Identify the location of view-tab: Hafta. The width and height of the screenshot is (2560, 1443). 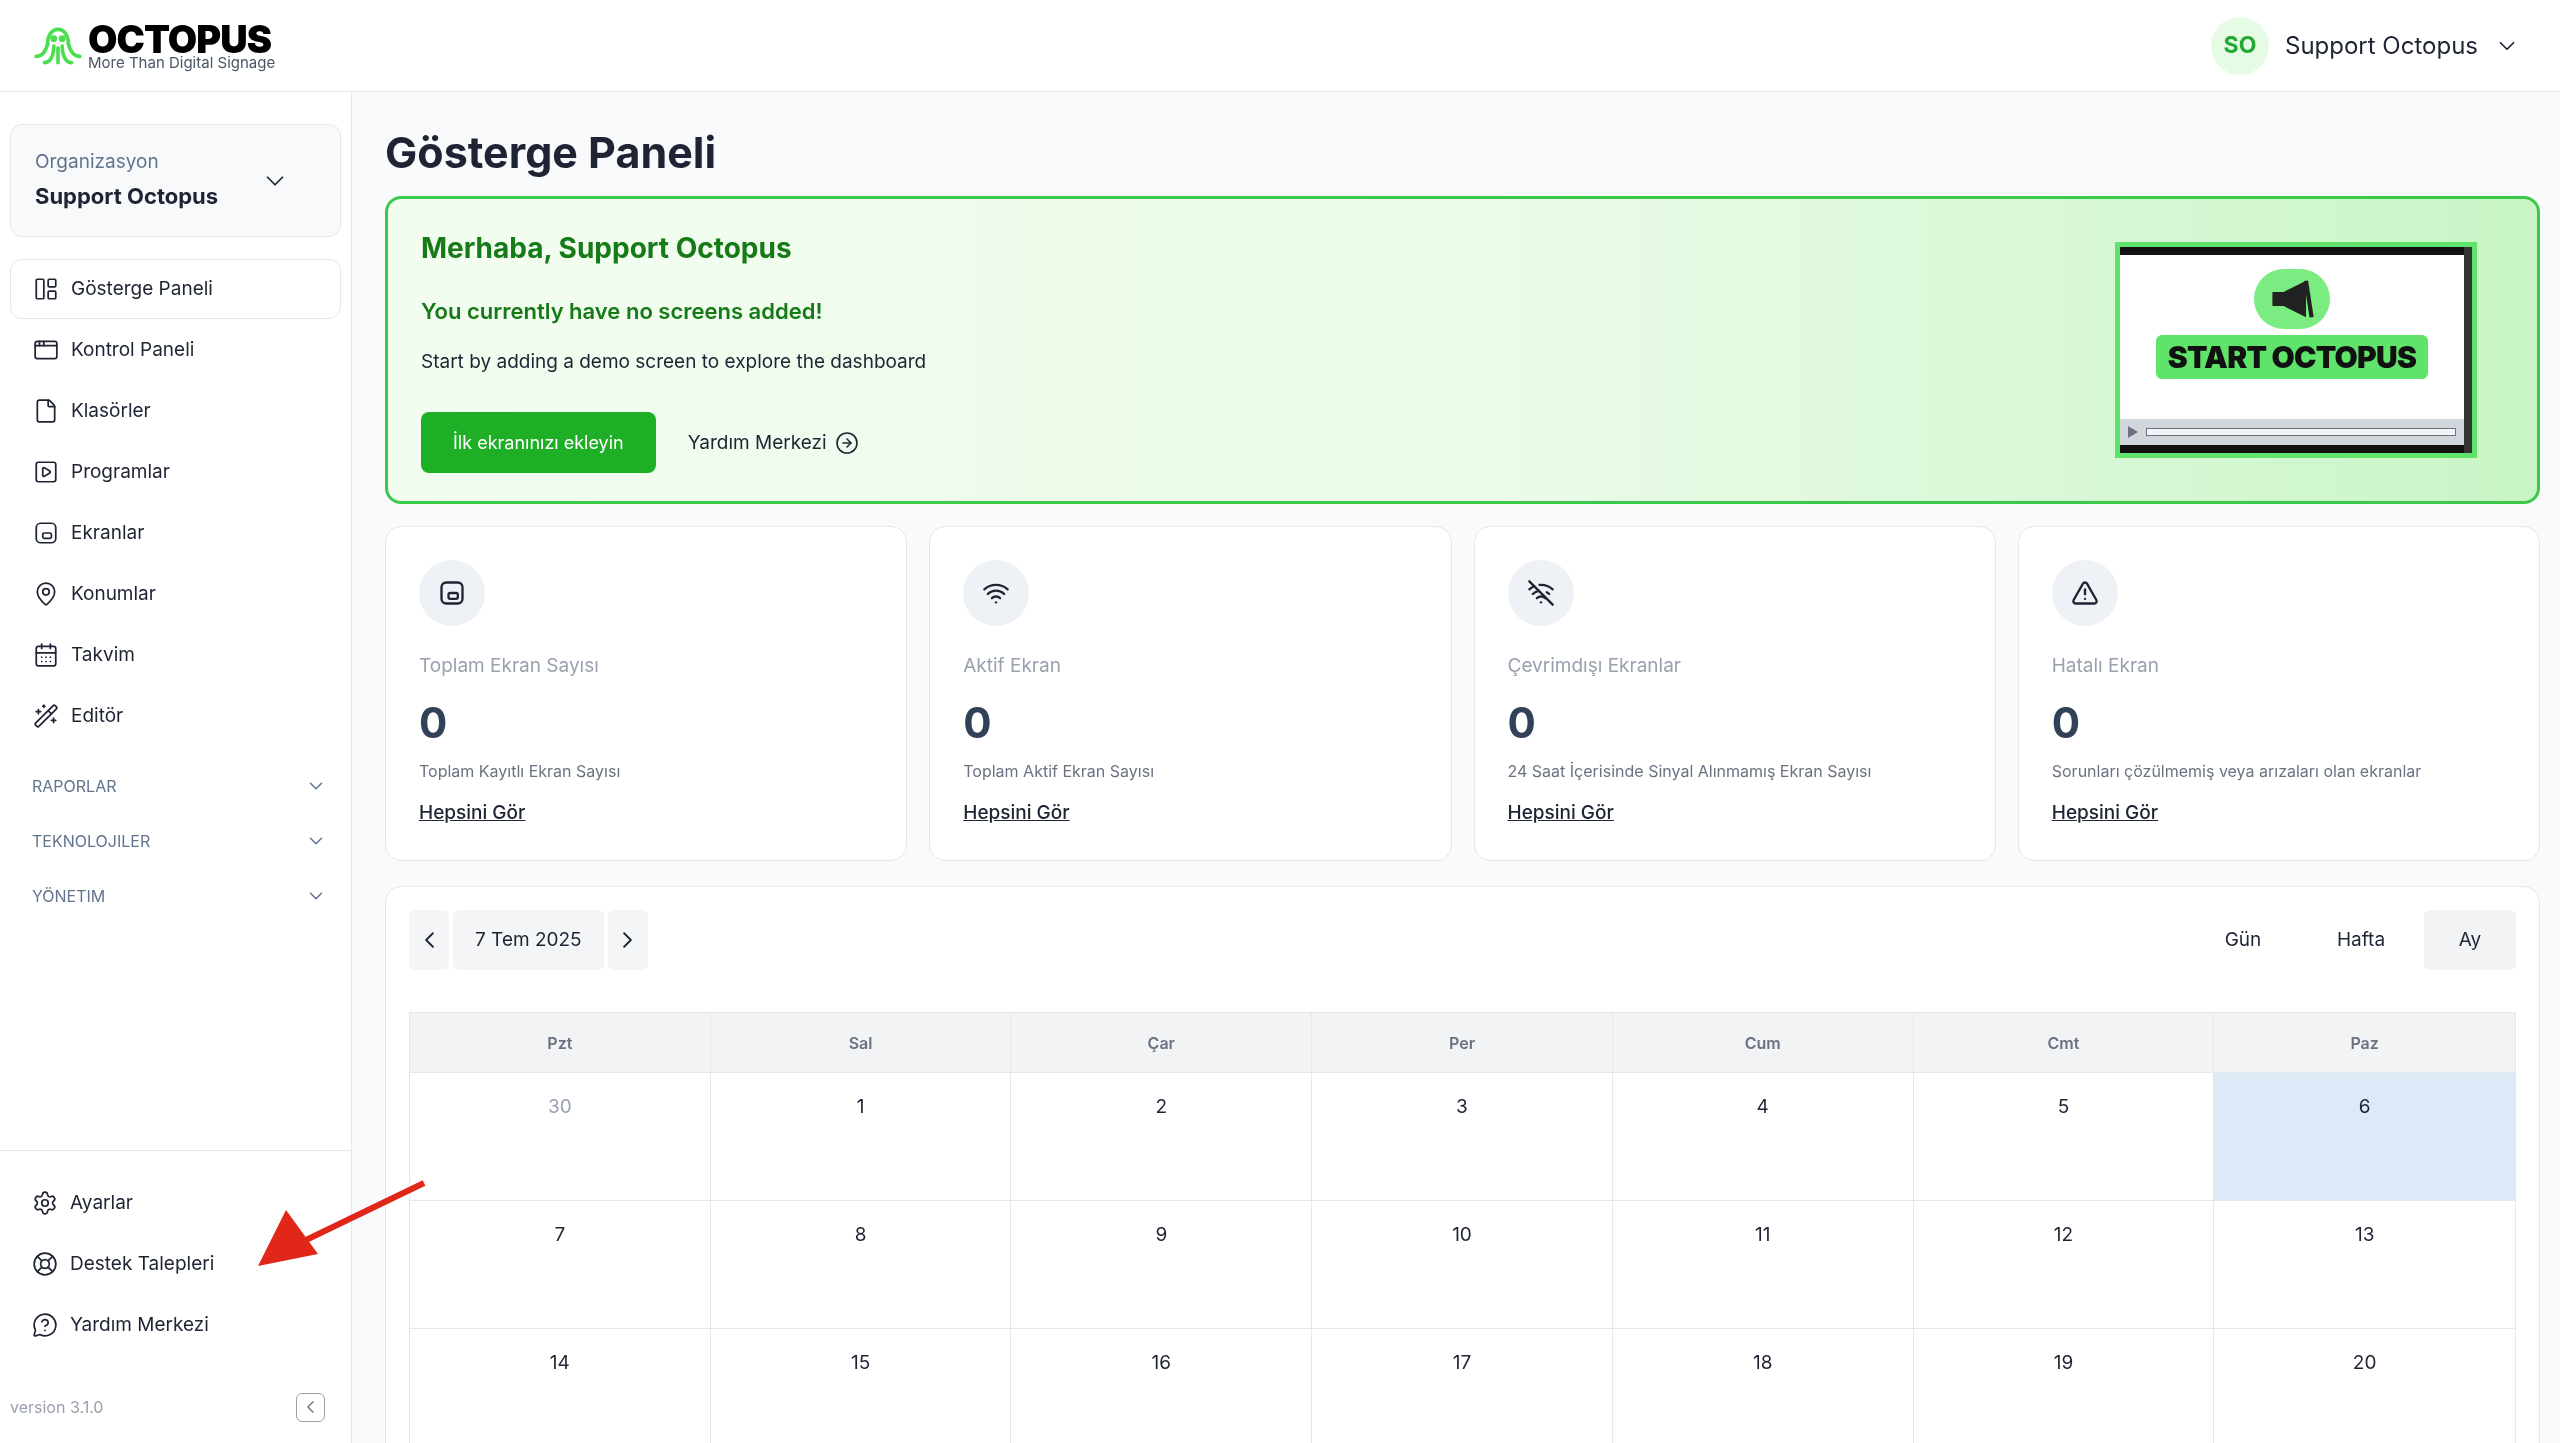
(2361, 940).